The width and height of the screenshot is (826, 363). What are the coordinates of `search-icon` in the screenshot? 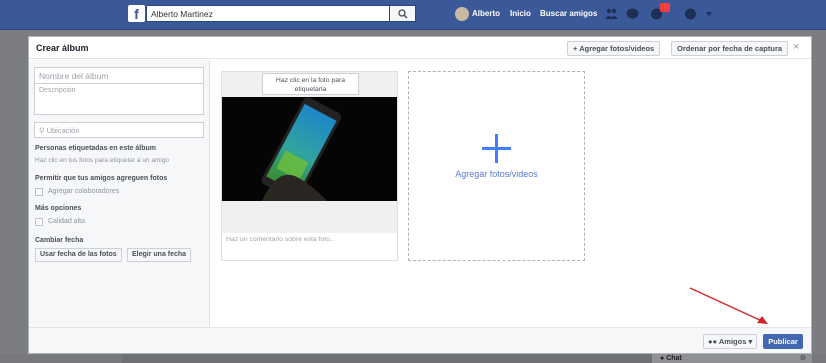 It's located at (403, 14).